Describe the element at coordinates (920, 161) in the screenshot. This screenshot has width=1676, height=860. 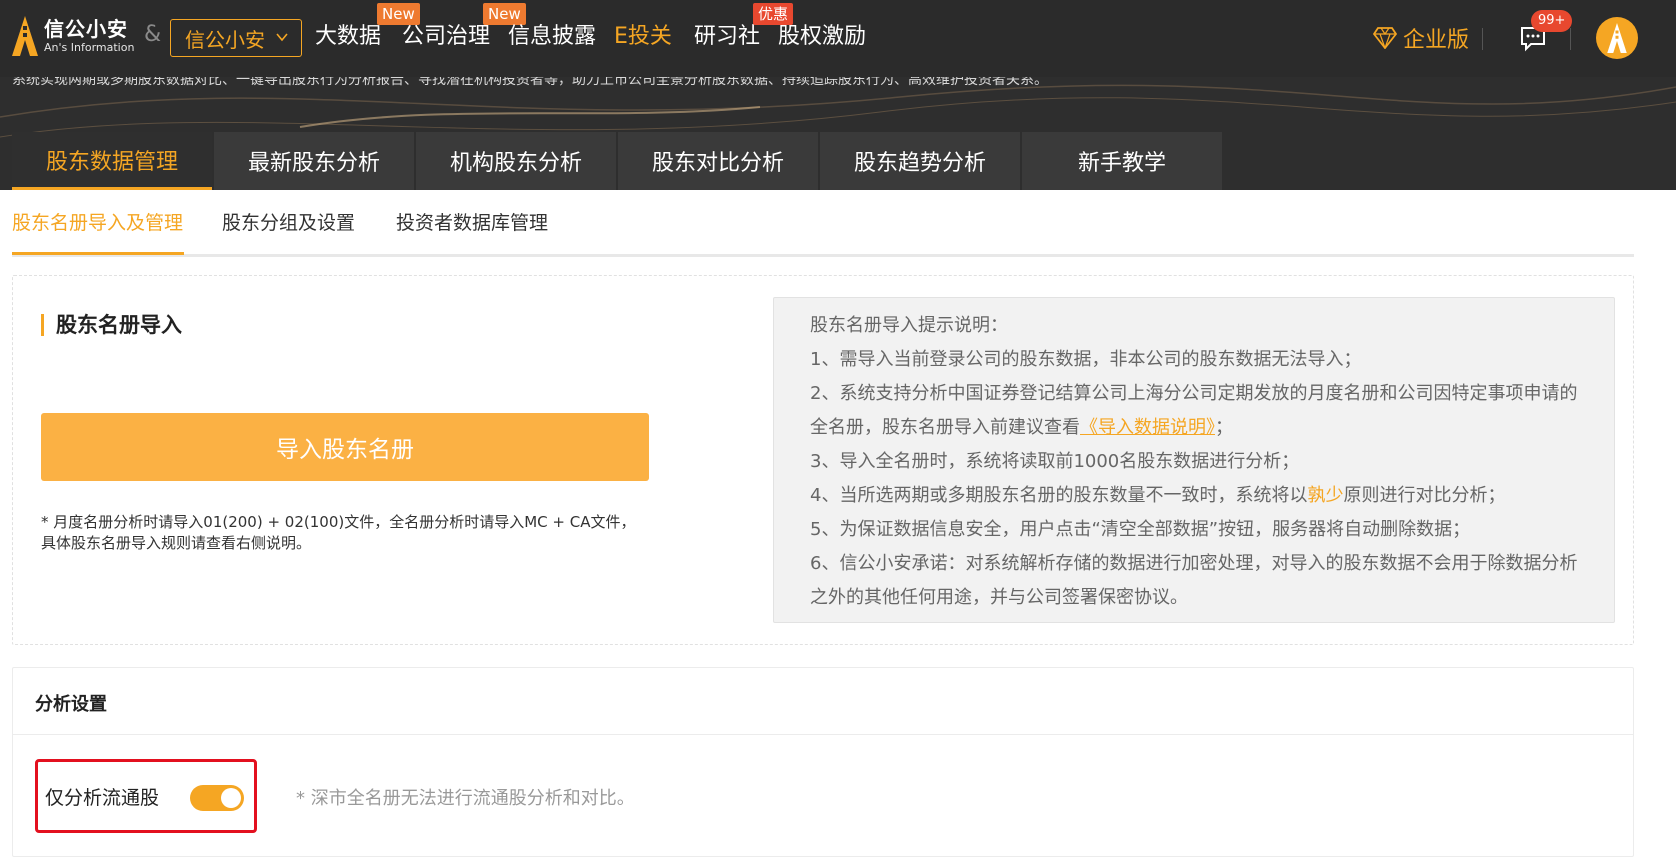
I see `tab-shareholder-trend: 股东趋势分析` at that location.